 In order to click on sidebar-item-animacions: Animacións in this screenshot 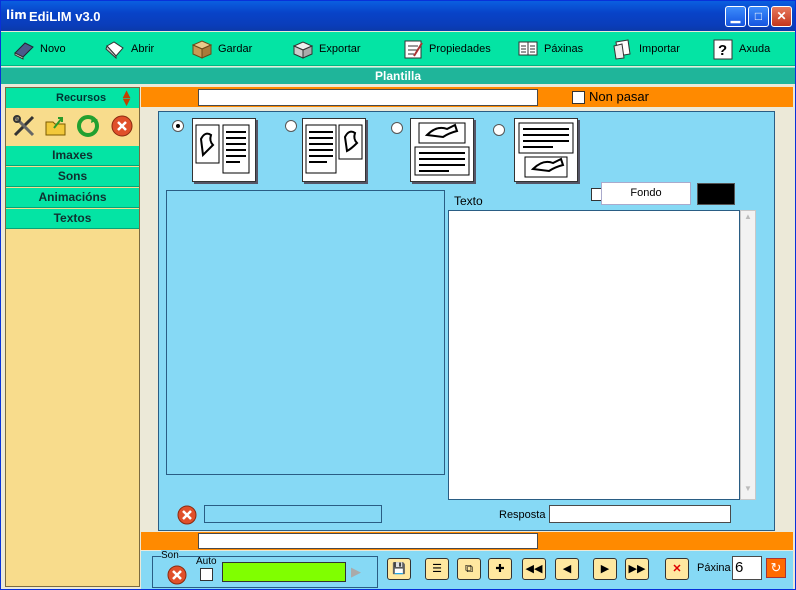, I will do `click(72, 198)`.